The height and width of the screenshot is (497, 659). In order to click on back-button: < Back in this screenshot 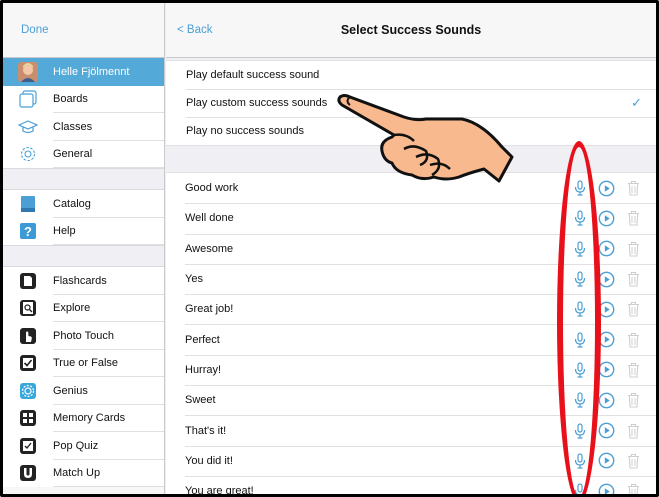, I will do `click(194, 30)`.